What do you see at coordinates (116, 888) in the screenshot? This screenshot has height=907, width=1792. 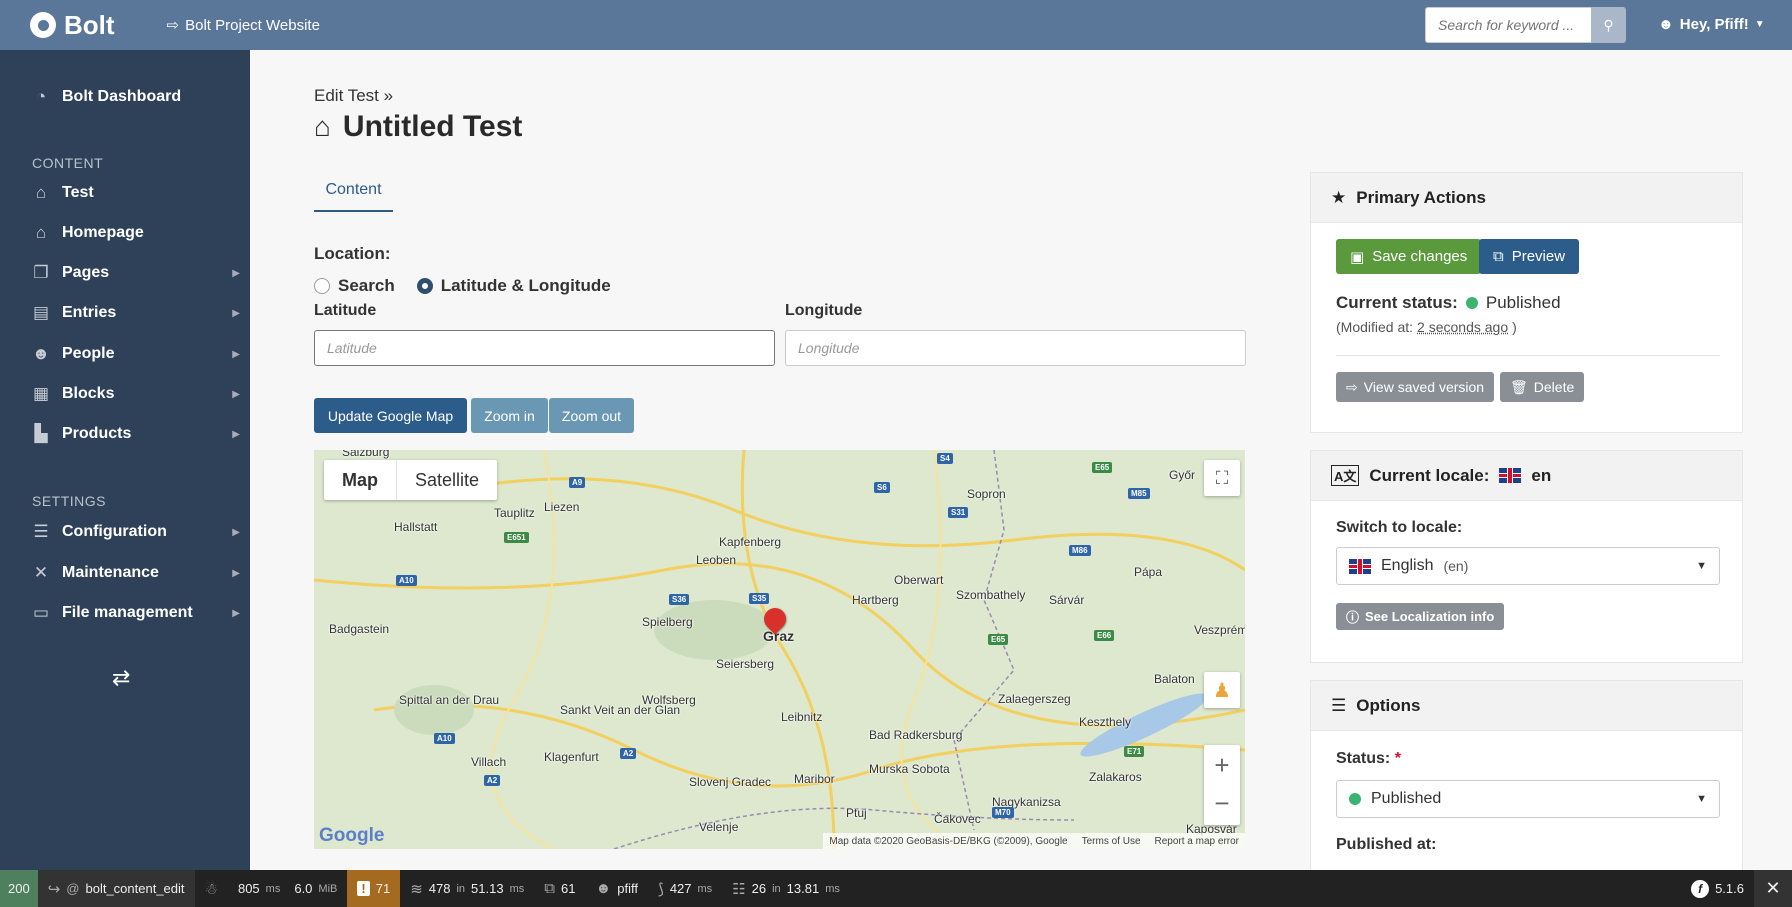 I see `debug-route: ↪ @ bolt_content_edit` at bounding box center [116, 888].